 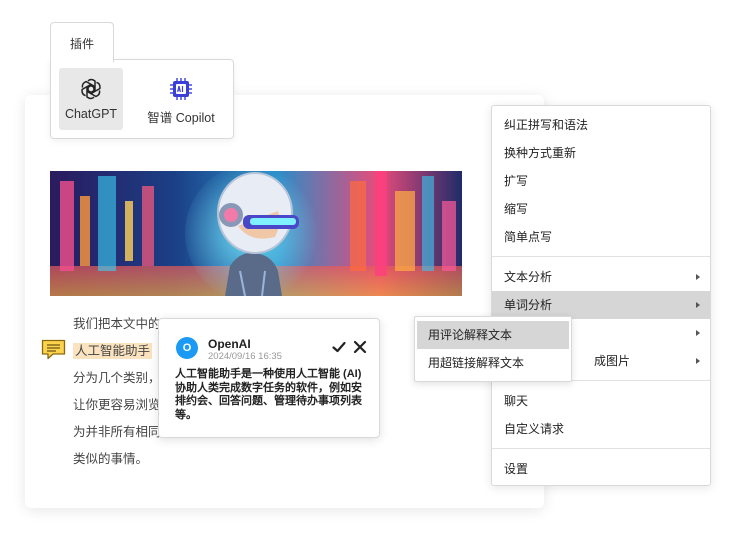 I want to click on doc-line-6: 类似的事情。, so click(x=111, y=459).